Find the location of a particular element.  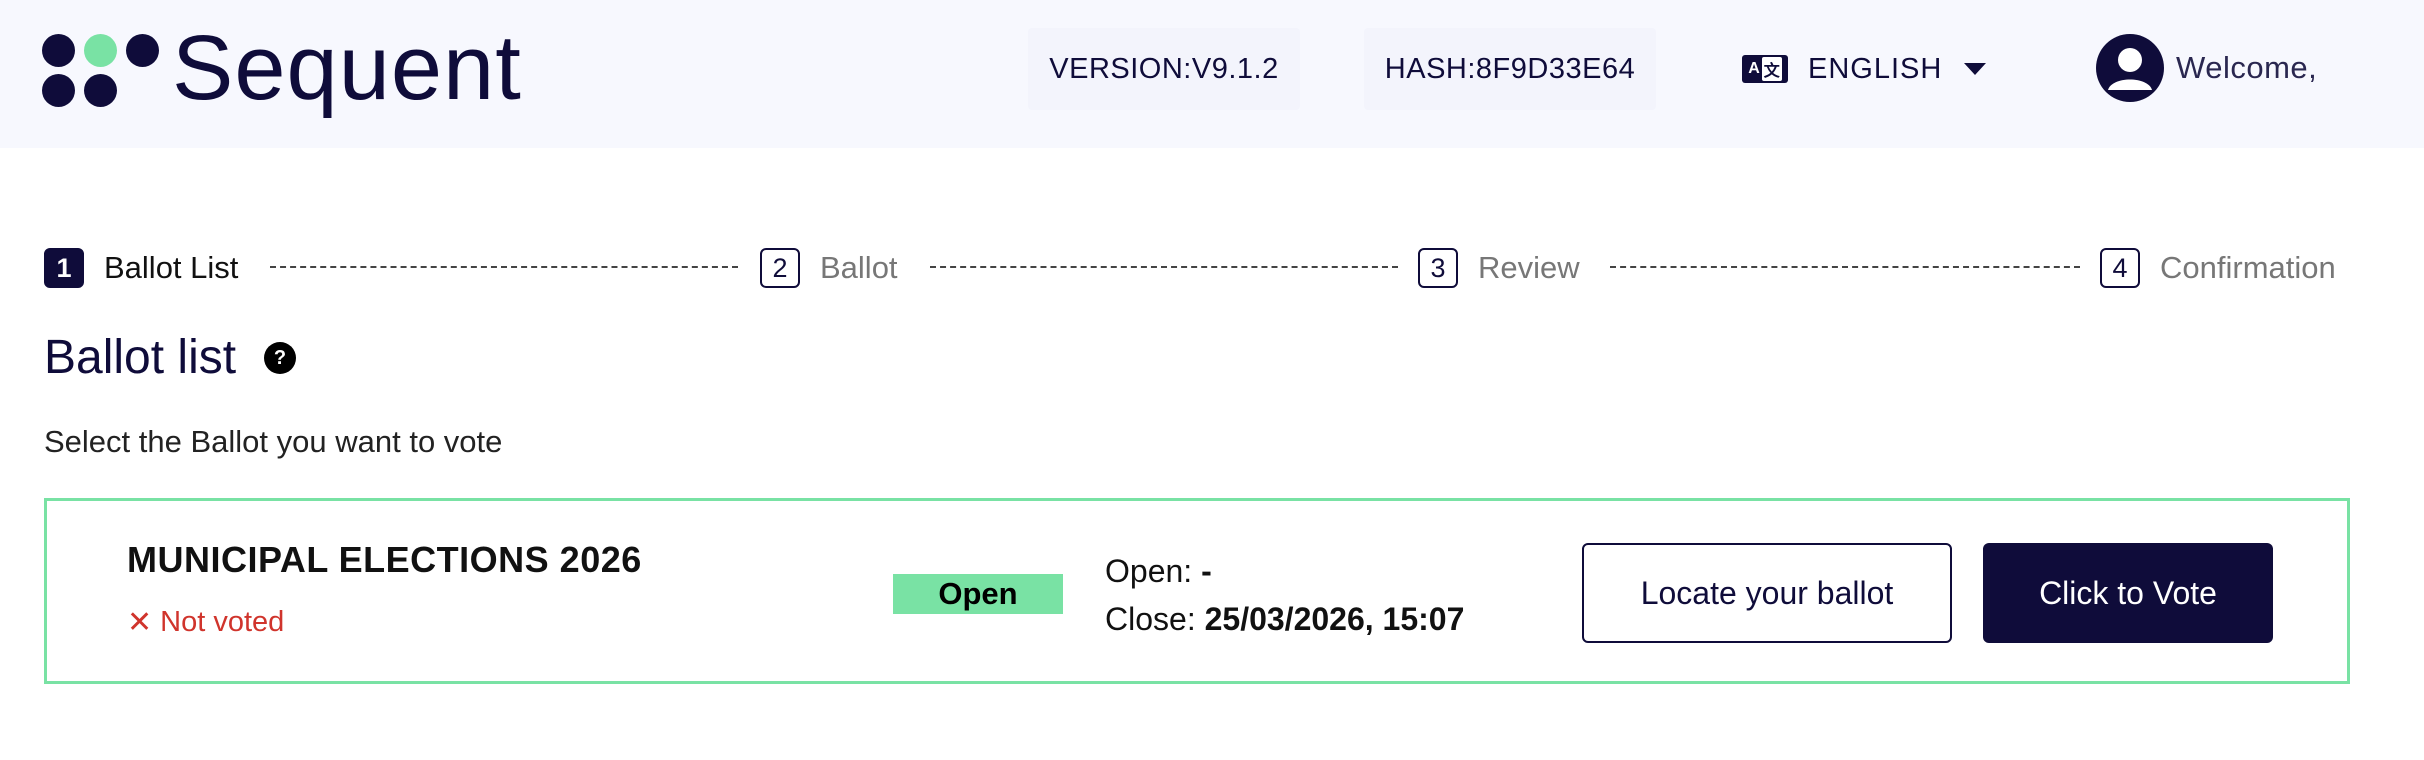

click-to-vote-button: Click to Vote is located at coordinates (2128, 593).